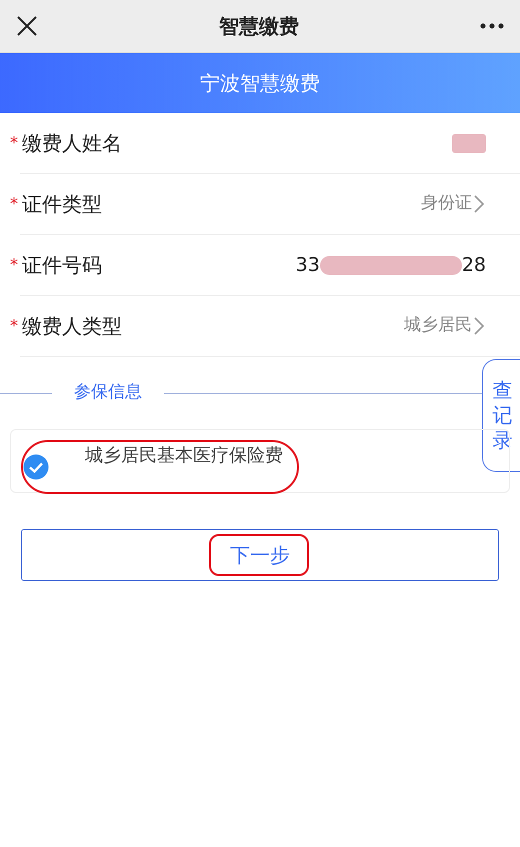  I want to click on window-title: 智慧缴费, so click(259, 26).